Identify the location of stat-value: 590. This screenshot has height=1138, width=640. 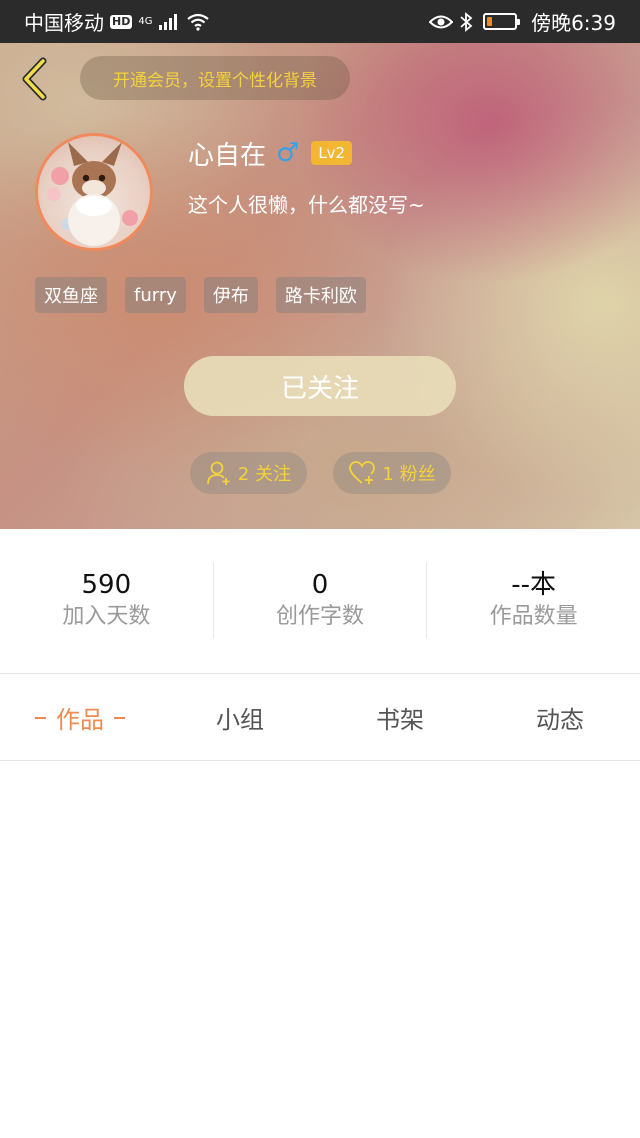
(106, 585).